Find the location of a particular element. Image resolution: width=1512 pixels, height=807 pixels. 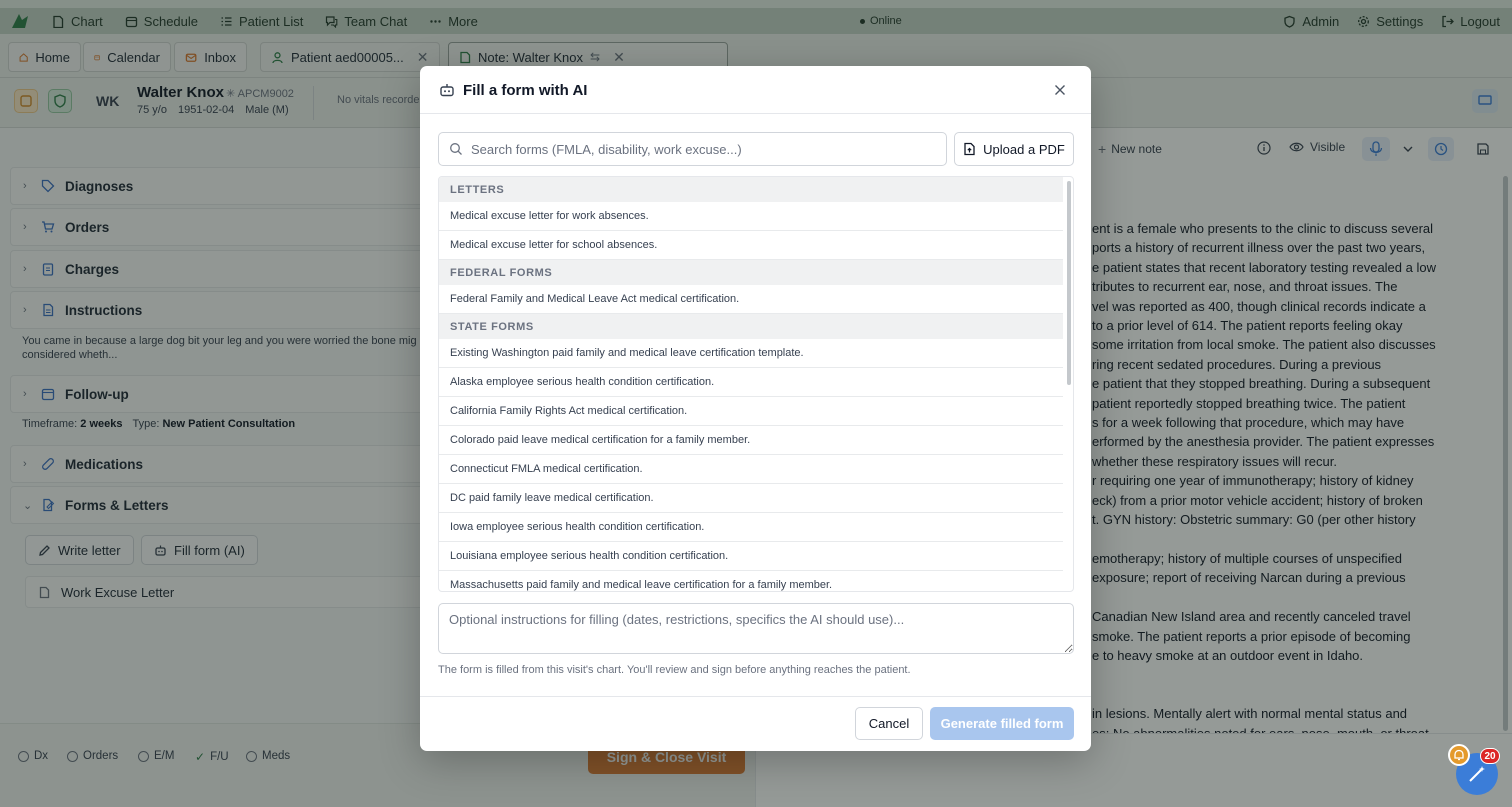

generate-filled-form-button: Generate filled form is located at coordinates (1002, 723).